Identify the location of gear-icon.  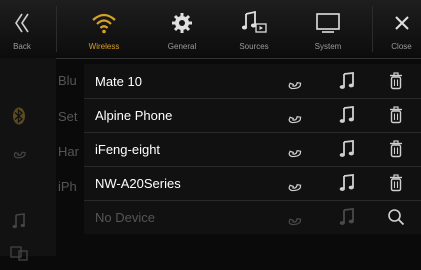
(182, 23).